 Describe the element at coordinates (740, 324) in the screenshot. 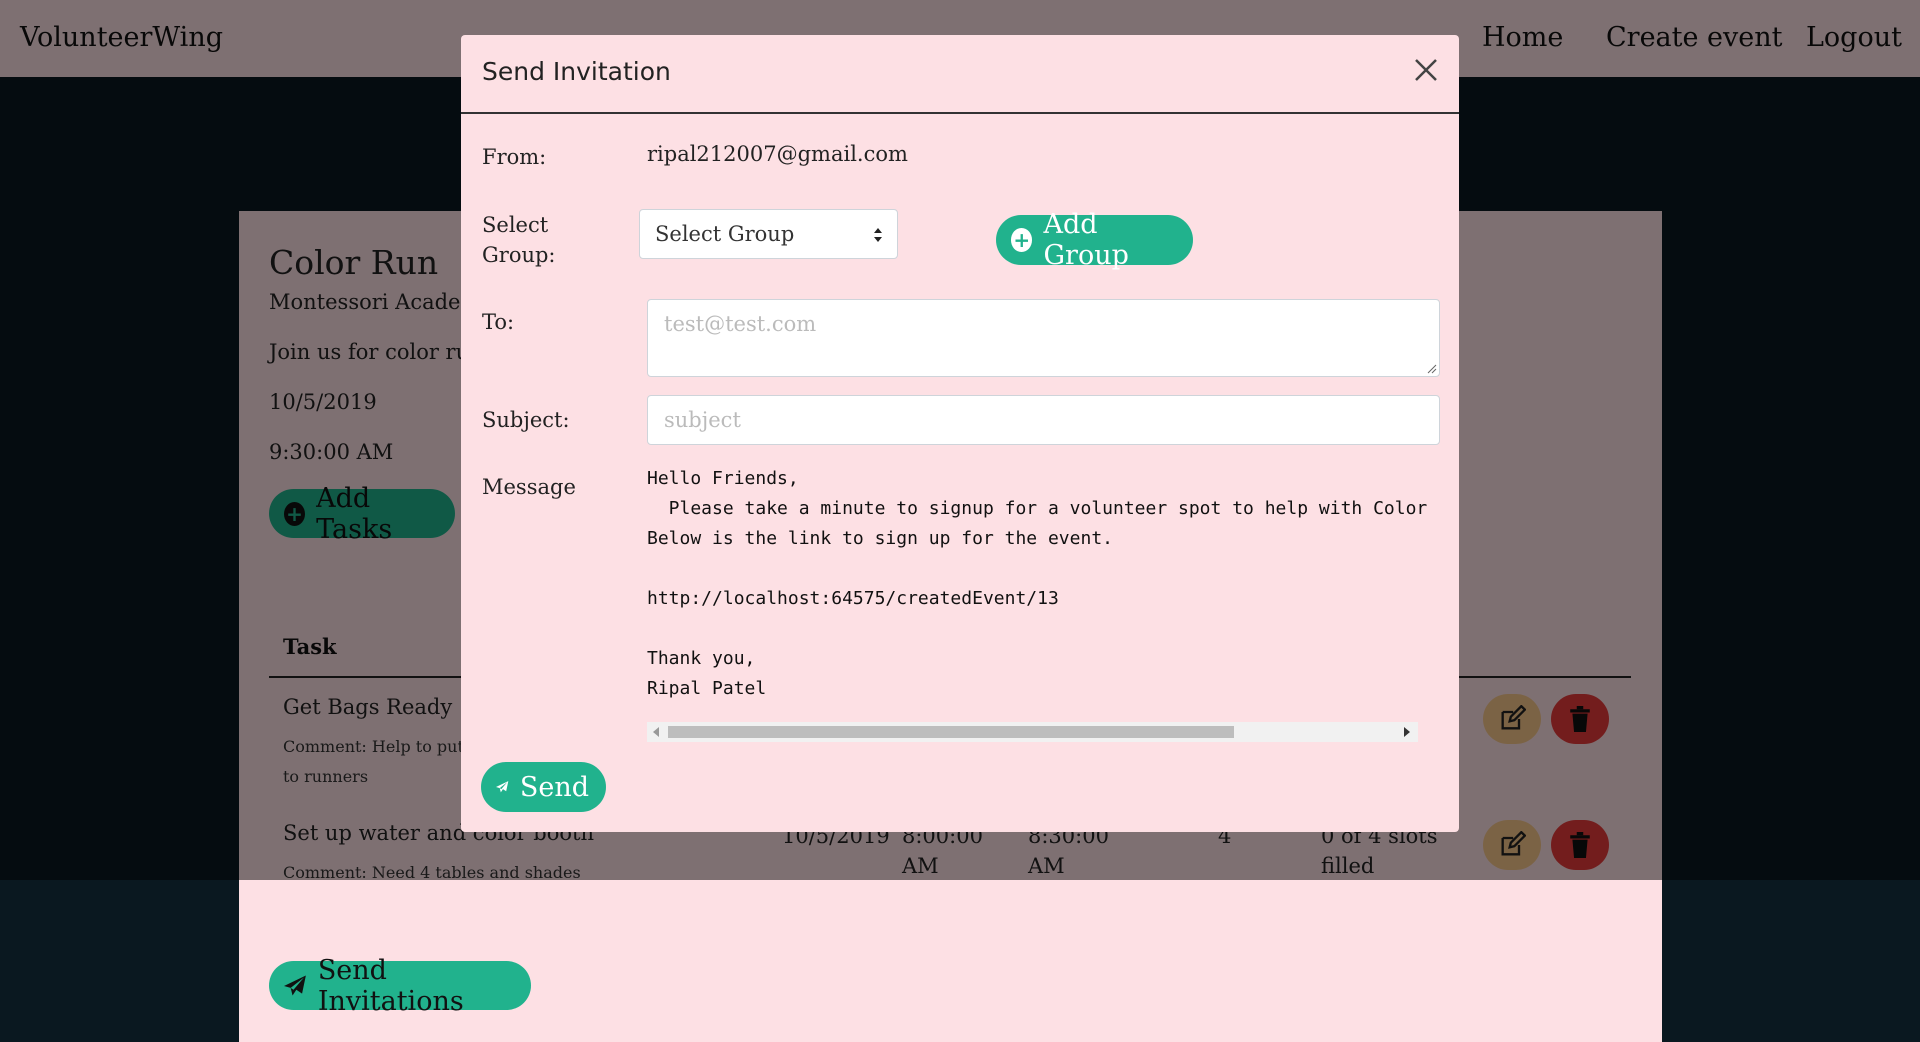

I see `to-placeholder: test@test.com` at that location.